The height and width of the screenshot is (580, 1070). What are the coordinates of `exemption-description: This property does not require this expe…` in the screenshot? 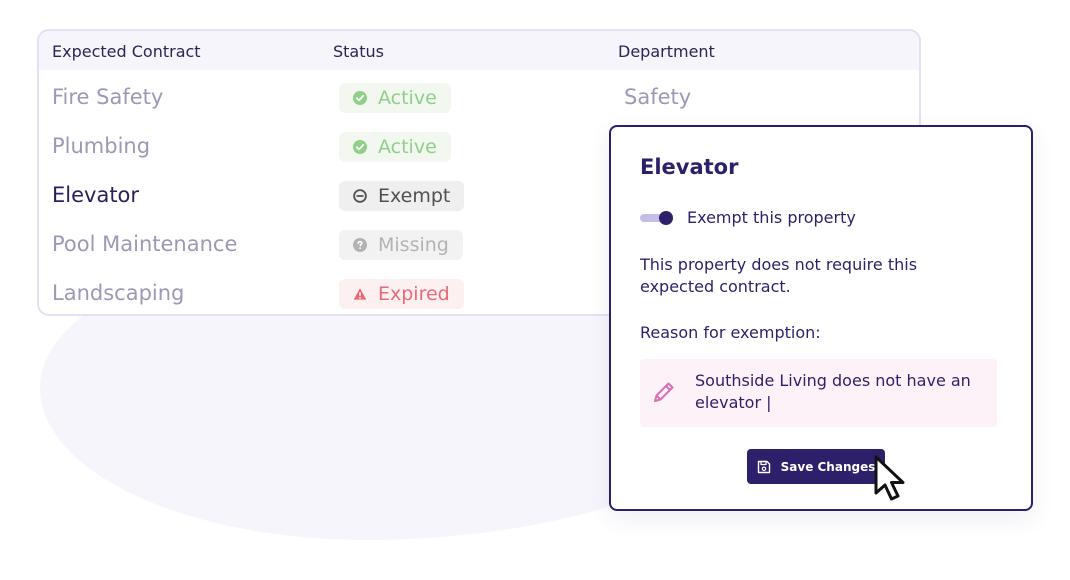 It's located at (779, 275).